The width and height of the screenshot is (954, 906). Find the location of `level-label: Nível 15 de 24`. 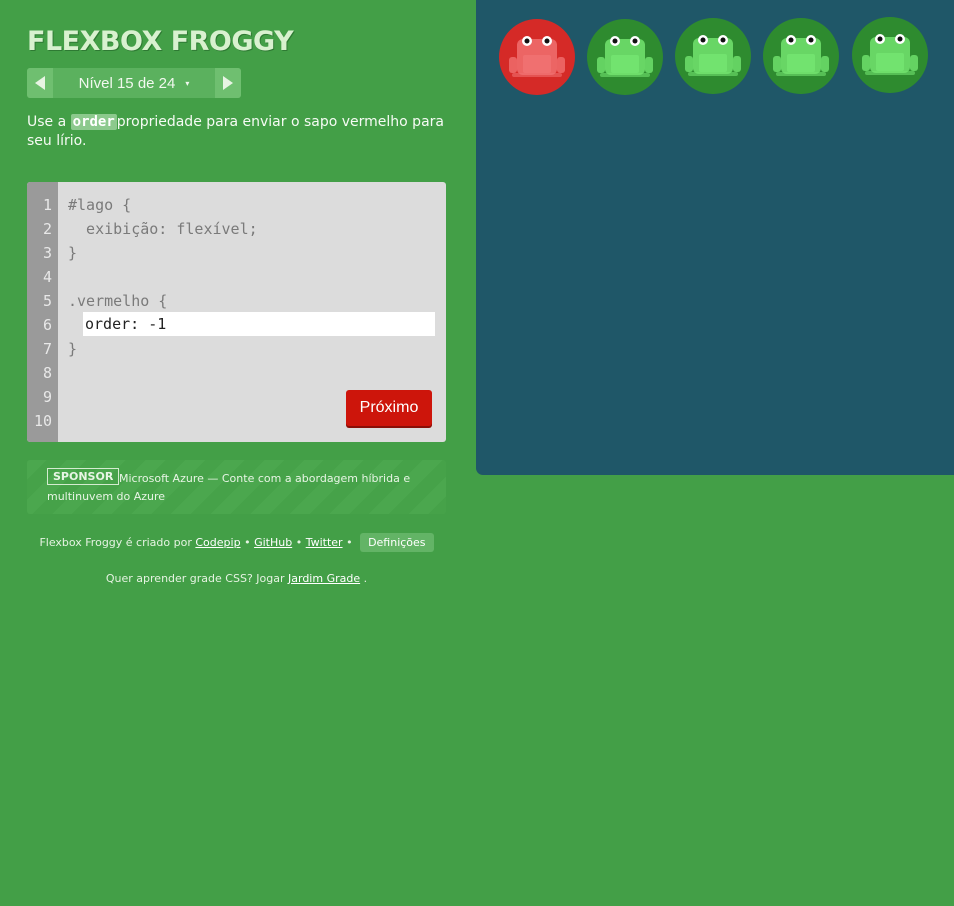

level-label: Nível 15 de 24 is located at coordinates (127, 83).